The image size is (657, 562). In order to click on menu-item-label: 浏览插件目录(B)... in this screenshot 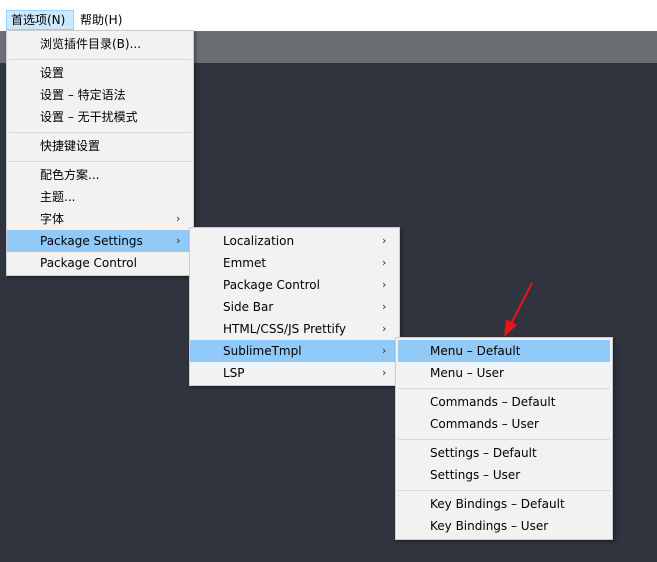, I will do `click(91, 44)`.